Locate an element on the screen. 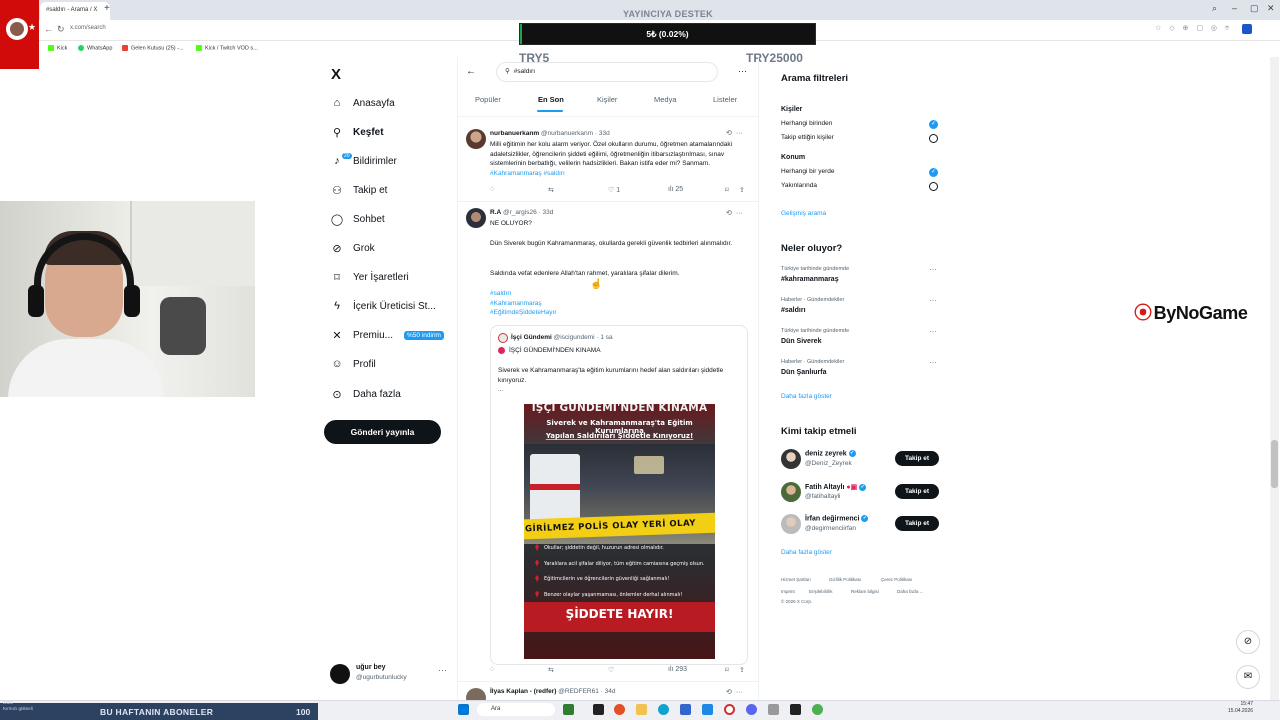 This screenshot has width=1280, height=720. sidebar-item-home: ⌂ Anasayfa is located at coordinates (362, 103).